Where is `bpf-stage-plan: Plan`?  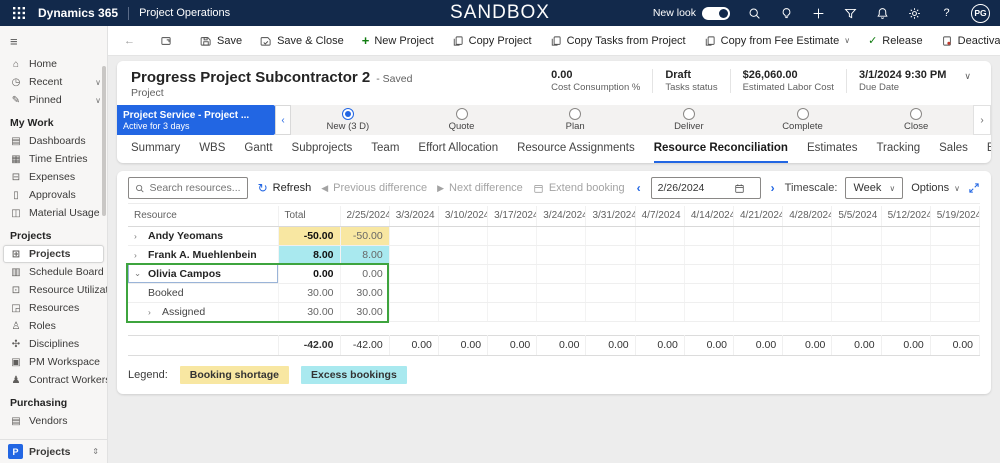 bpf-stage-plan: Plan is located at coordinates (575, 120).